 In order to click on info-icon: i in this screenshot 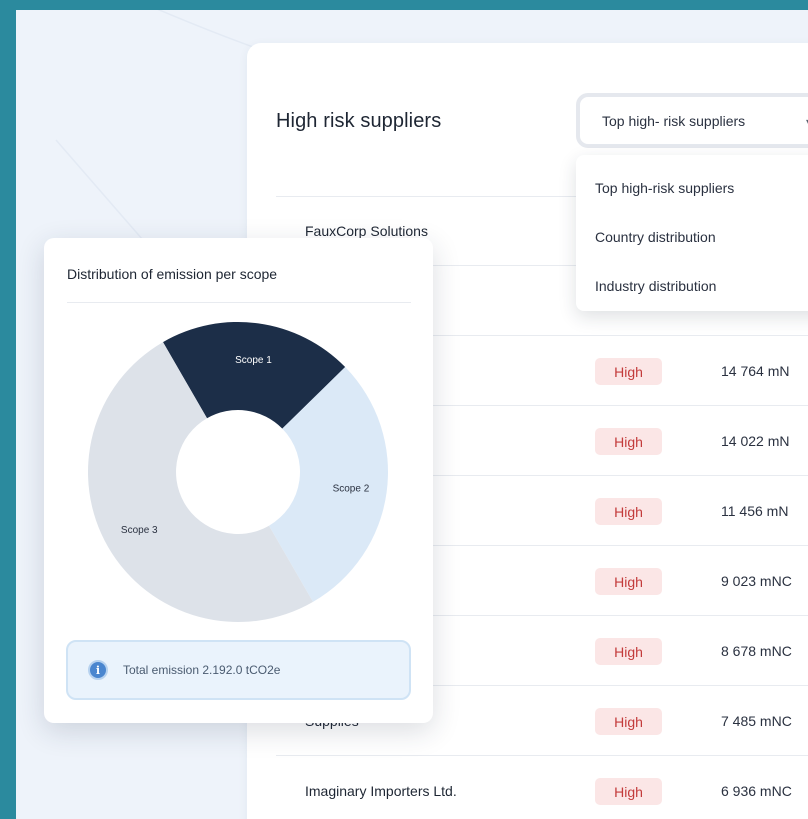, I will do `click(98, 670)`.